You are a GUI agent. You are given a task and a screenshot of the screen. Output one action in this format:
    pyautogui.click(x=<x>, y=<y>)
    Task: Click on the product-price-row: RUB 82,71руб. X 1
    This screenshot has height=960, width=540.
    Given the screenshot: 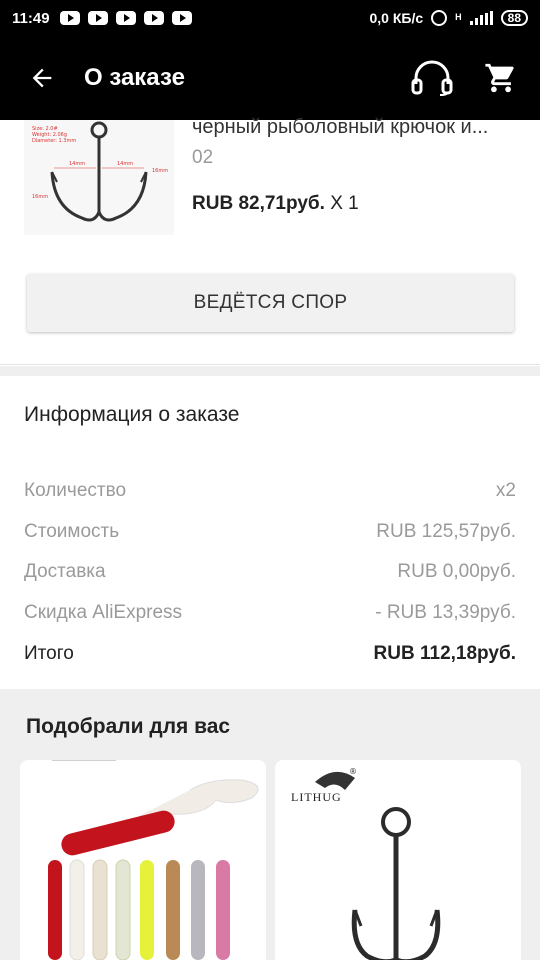 What is the action you would take?
    pyautogui.click(x=275, y=204)
    